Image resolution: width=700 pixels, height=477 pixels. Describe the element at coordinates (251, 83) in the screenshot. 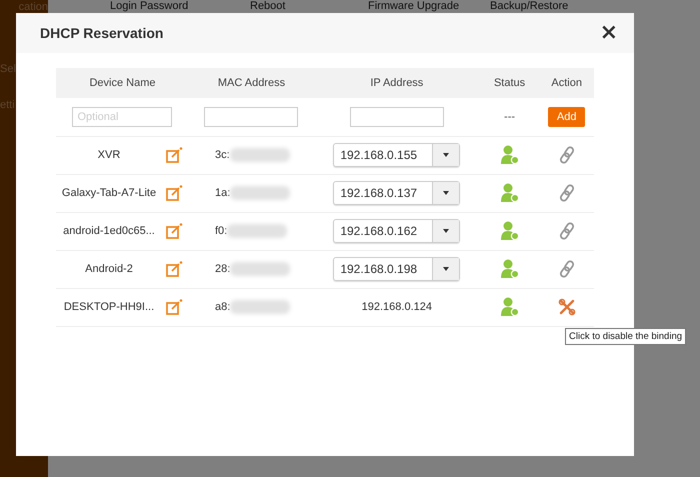

I see `column-header: MAC Address` at that location.